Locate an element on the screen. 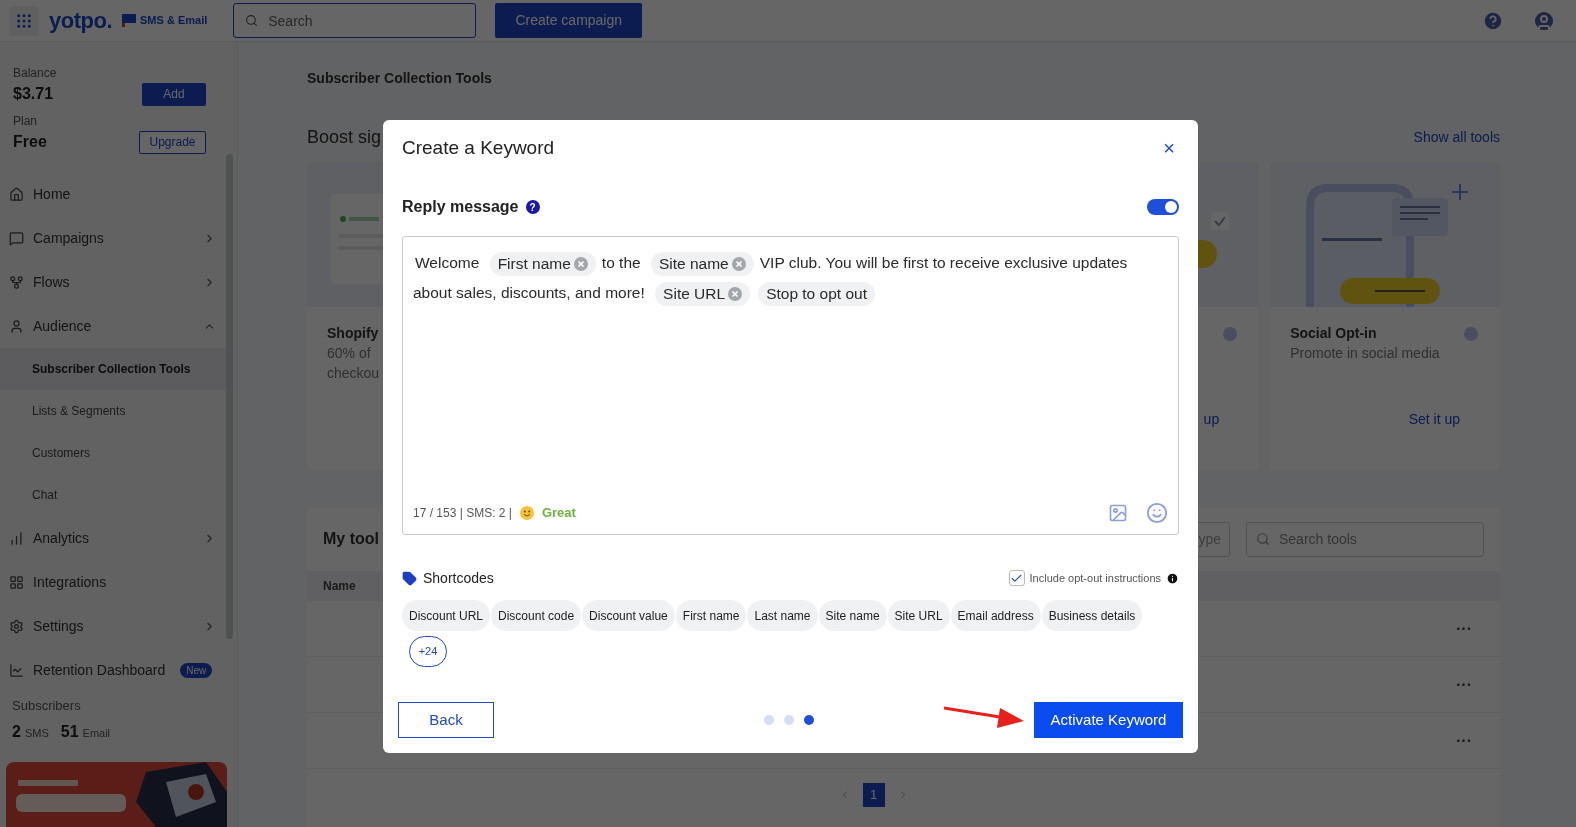 The image size is (1576, 827). reply-toggle is located at coordinates (1163, 207).